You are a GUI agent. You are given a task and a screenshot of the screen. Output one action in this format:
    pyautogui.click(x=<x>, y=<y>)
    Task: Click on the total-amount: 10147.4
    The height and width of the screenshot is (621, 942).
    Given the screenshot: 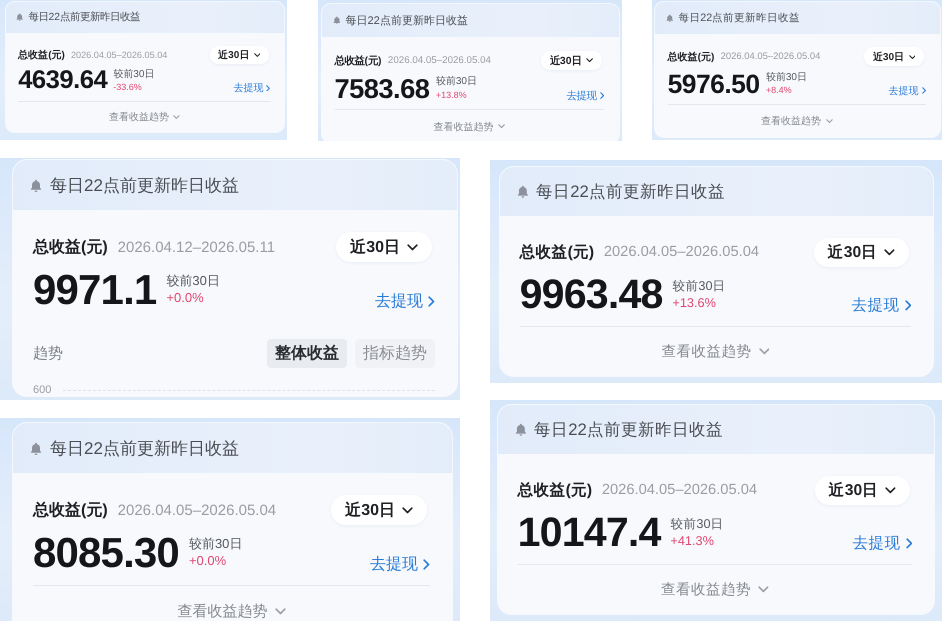 What is the action you would take?
    pyautogui.click(x=589, y=532)
    